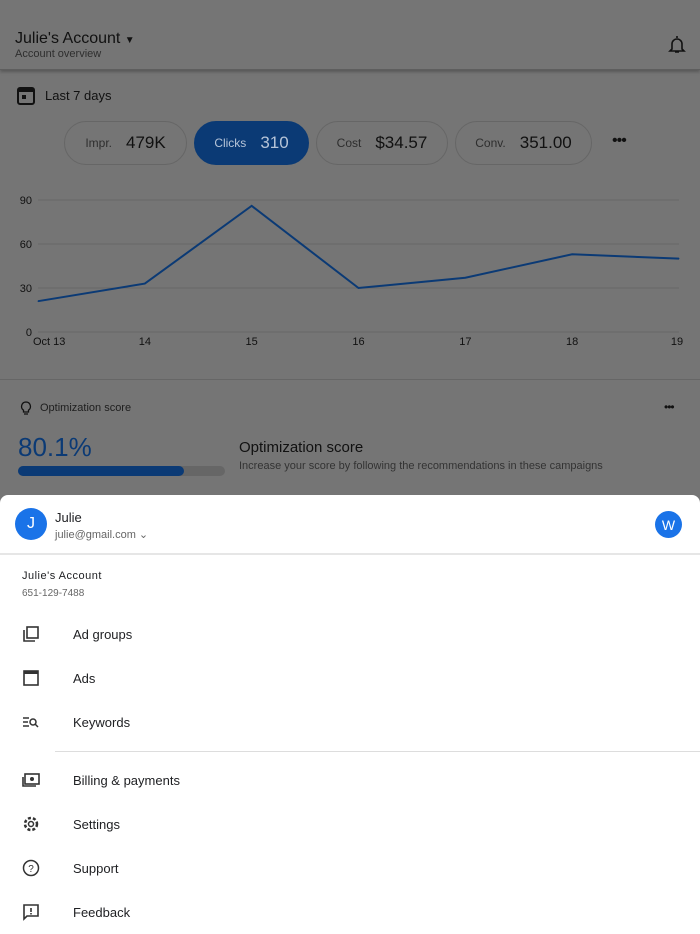 The width and height of the screenshot is (700, 934). Describe the element at coordinates (350, 868) in the screenshot. I see `menu-item-support: ? Support` at that location.